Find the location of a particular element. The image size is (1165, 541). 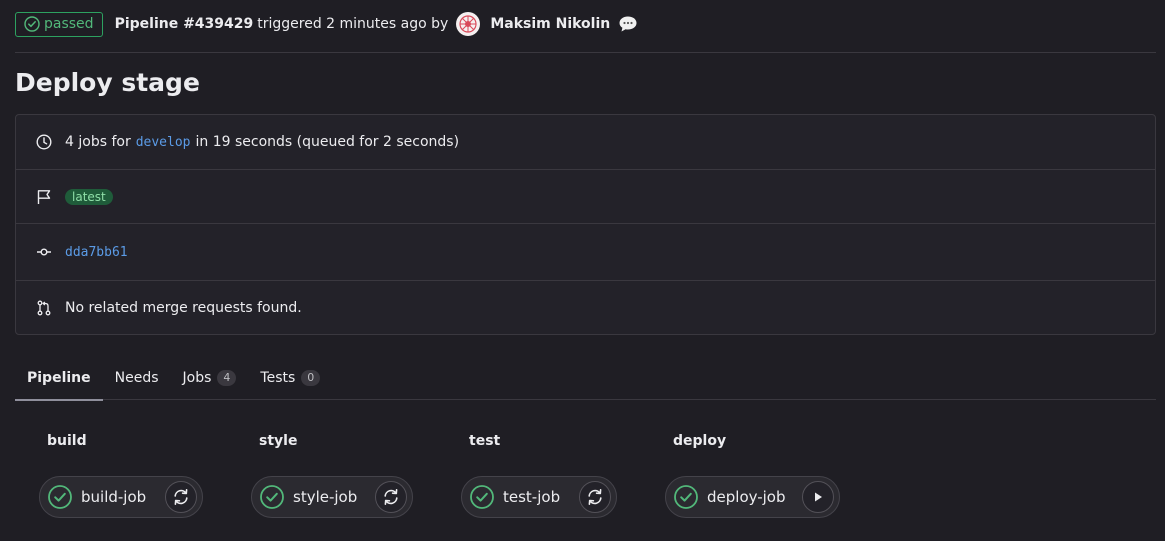

triggered-text: triggered 2 minutes ago by is located at coordinates (353, 24).